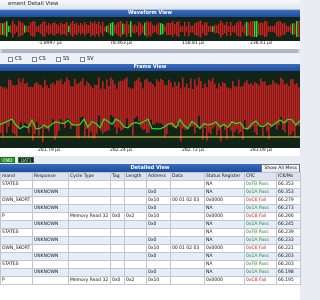 This screenshot has height=300, width=320. What do you see at coordinates (62, 59) in the screenshot?
I see `filter-ss: SS` at bounding box center [62, 59].